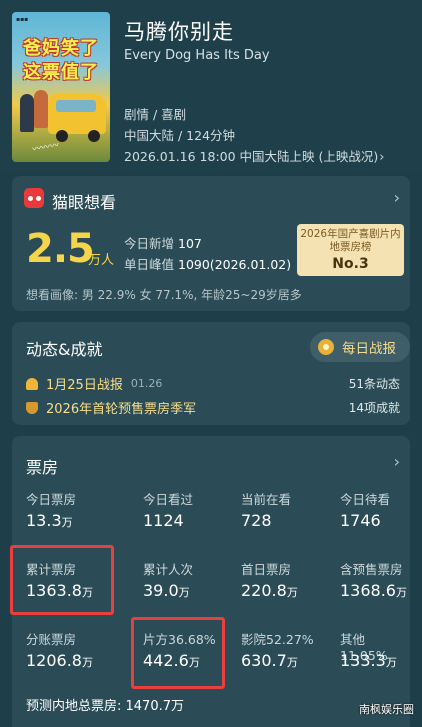  What do you see at coordinates (326, 347) in the screenshot?
I see `medal-icon` at bounding box center [326, 347].